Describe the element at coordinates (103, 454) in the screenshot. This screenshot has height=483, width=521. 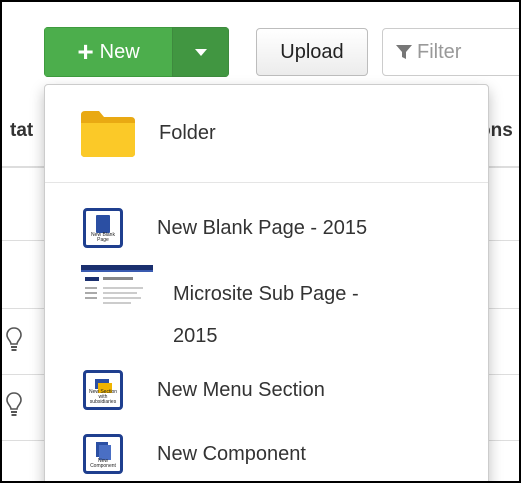
I see `component-icon: New Component` at that location.